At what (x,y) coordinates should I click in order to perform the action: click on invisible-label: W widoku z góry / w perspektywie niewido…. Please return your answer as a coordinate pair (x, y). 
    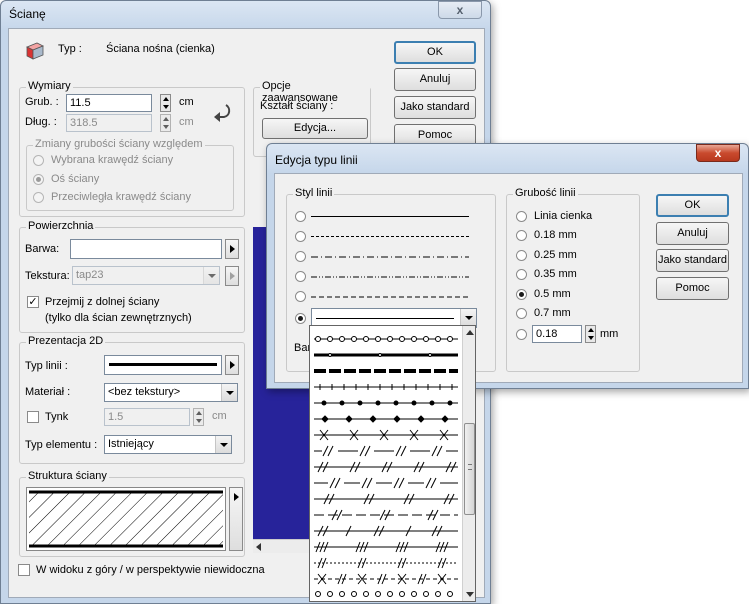
    Looking at the image, I should click on (150, 570).